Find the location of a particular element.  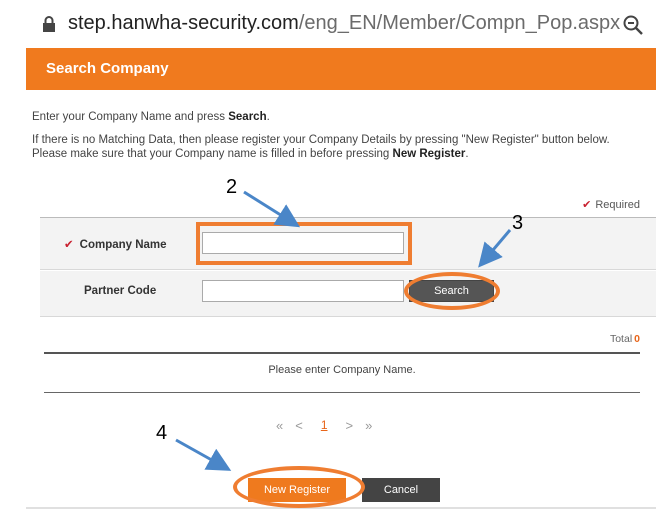

arrow-to-company-name is located at coordinates (272, 209).